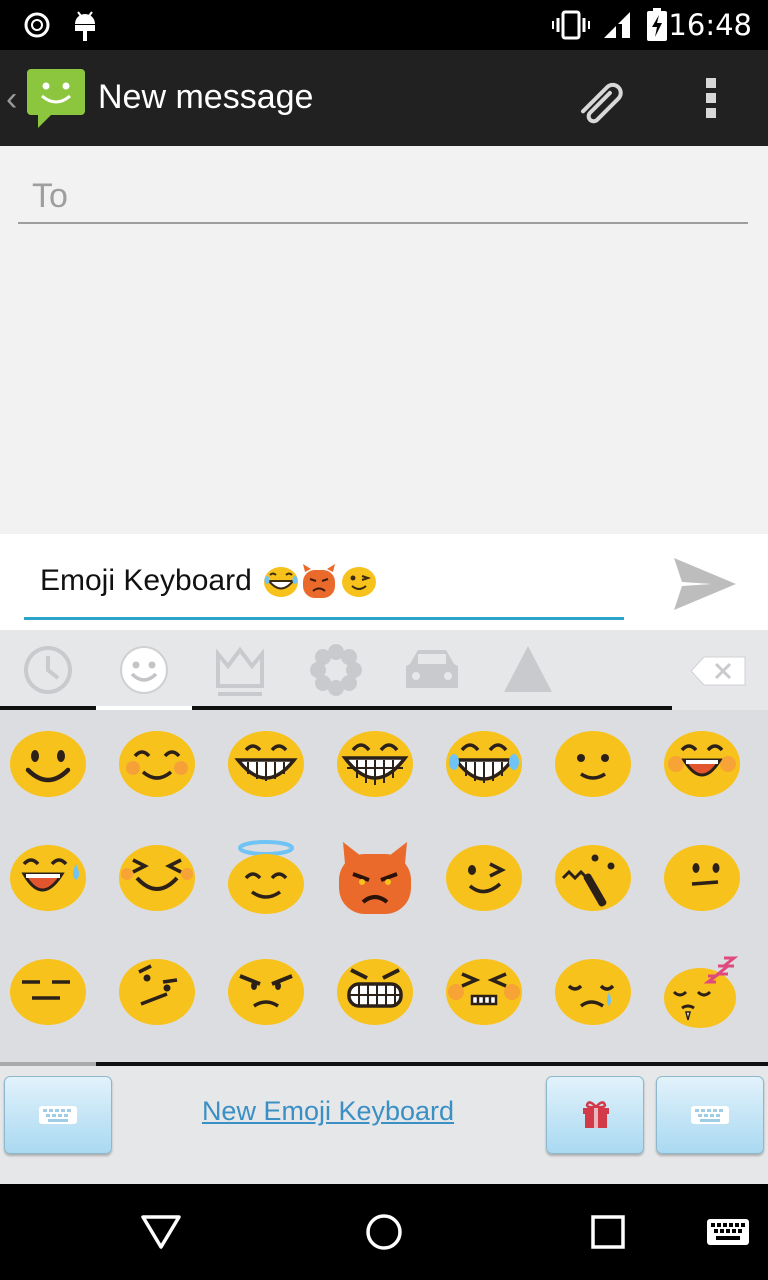  I want to click on attach-icon, so click(600, 100).